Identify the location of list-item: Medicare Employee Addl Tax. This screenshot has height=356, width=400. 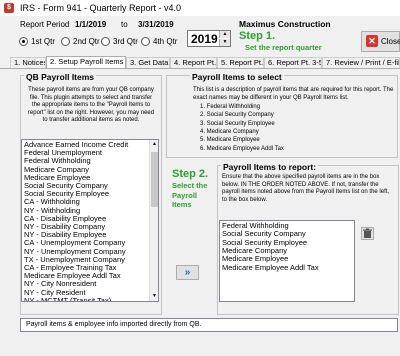
(269, 267).